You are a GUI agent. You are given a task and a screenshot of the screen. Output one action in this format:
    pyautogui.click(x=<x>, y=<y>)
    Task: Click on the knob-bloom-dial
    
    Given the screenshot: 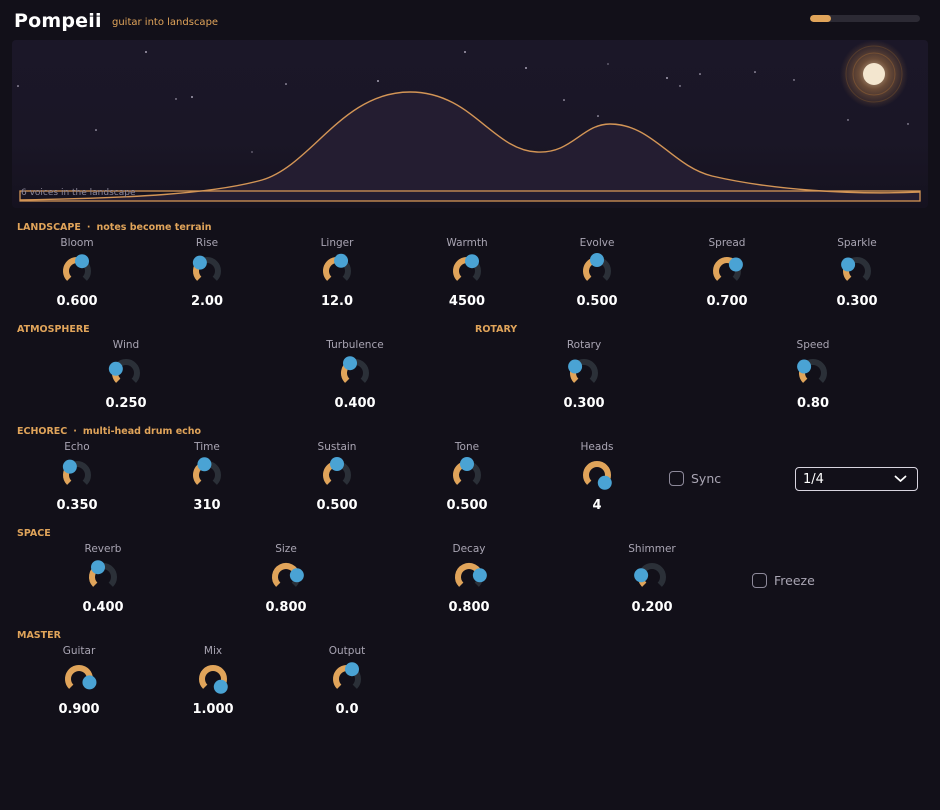 What is the action you would take?
    pyautogui.click(x=77, y=271)
    